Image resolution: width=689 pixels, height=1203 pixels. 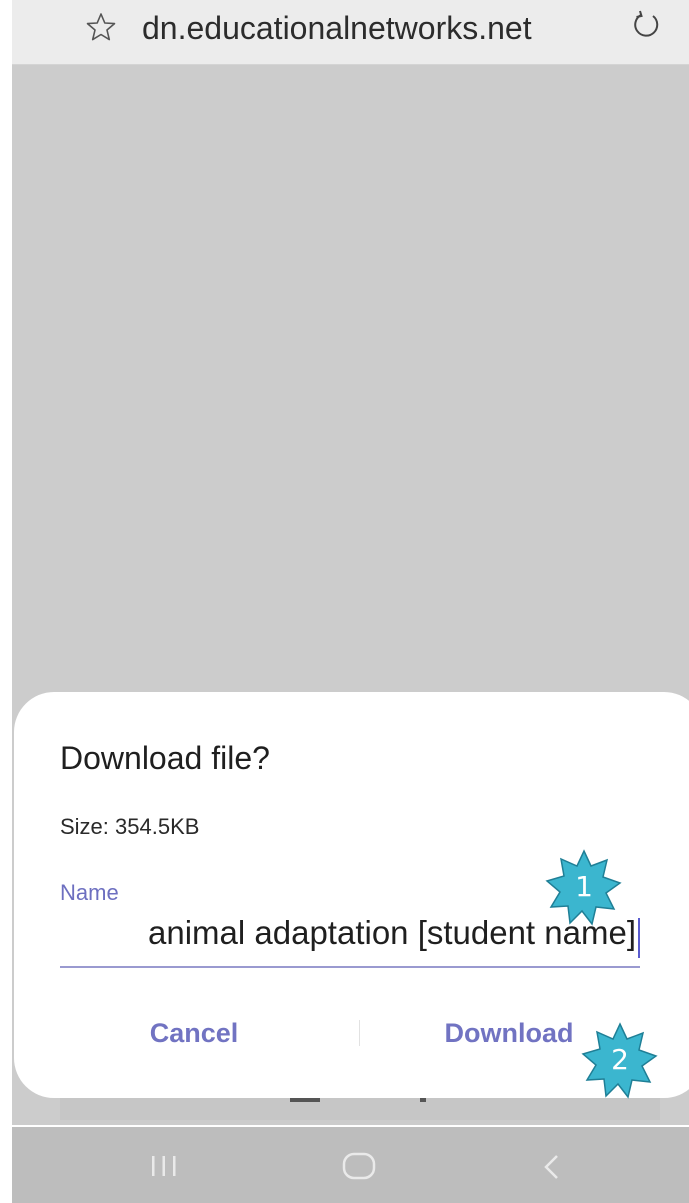 I want to click on step-number: 1, so click(x=584, y=886).